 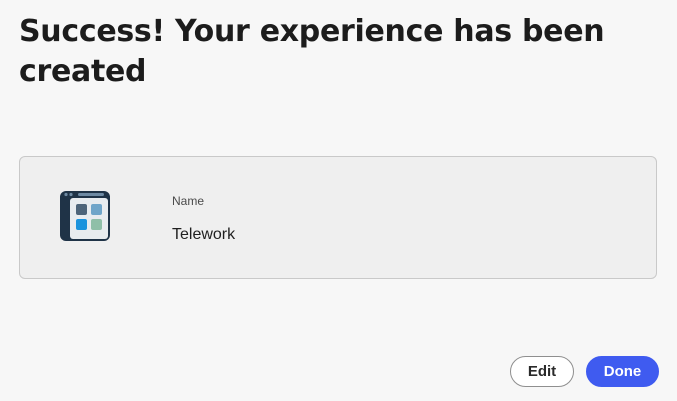 What do you see at coordinates (542, 371) in the screenshot?
I see `edit-button: Edit` at bounding box center [542, 371].